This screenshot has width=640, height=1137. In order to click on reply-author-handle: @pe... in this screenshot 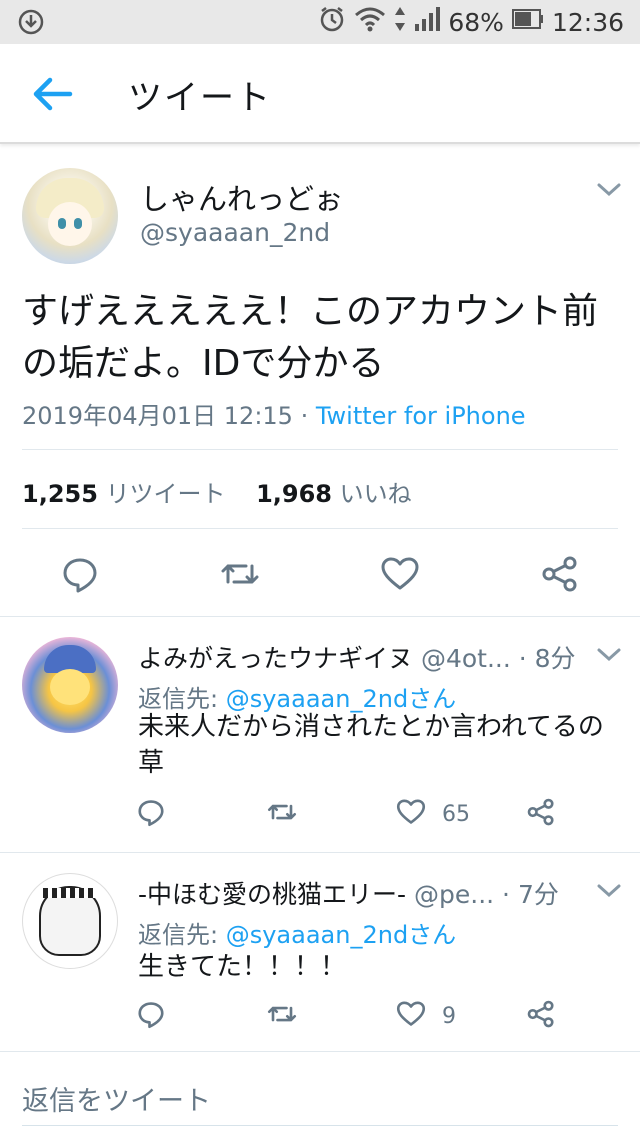, I will do `click(454, 894)`.